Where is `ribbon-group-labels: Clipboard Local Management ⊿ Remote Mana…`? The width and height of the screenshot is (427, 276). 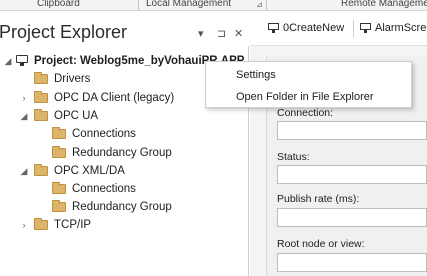 ribbon-group-labels: Clipboard Local Management ⊿ Remote Mana… is located at coordinates (213, 5).